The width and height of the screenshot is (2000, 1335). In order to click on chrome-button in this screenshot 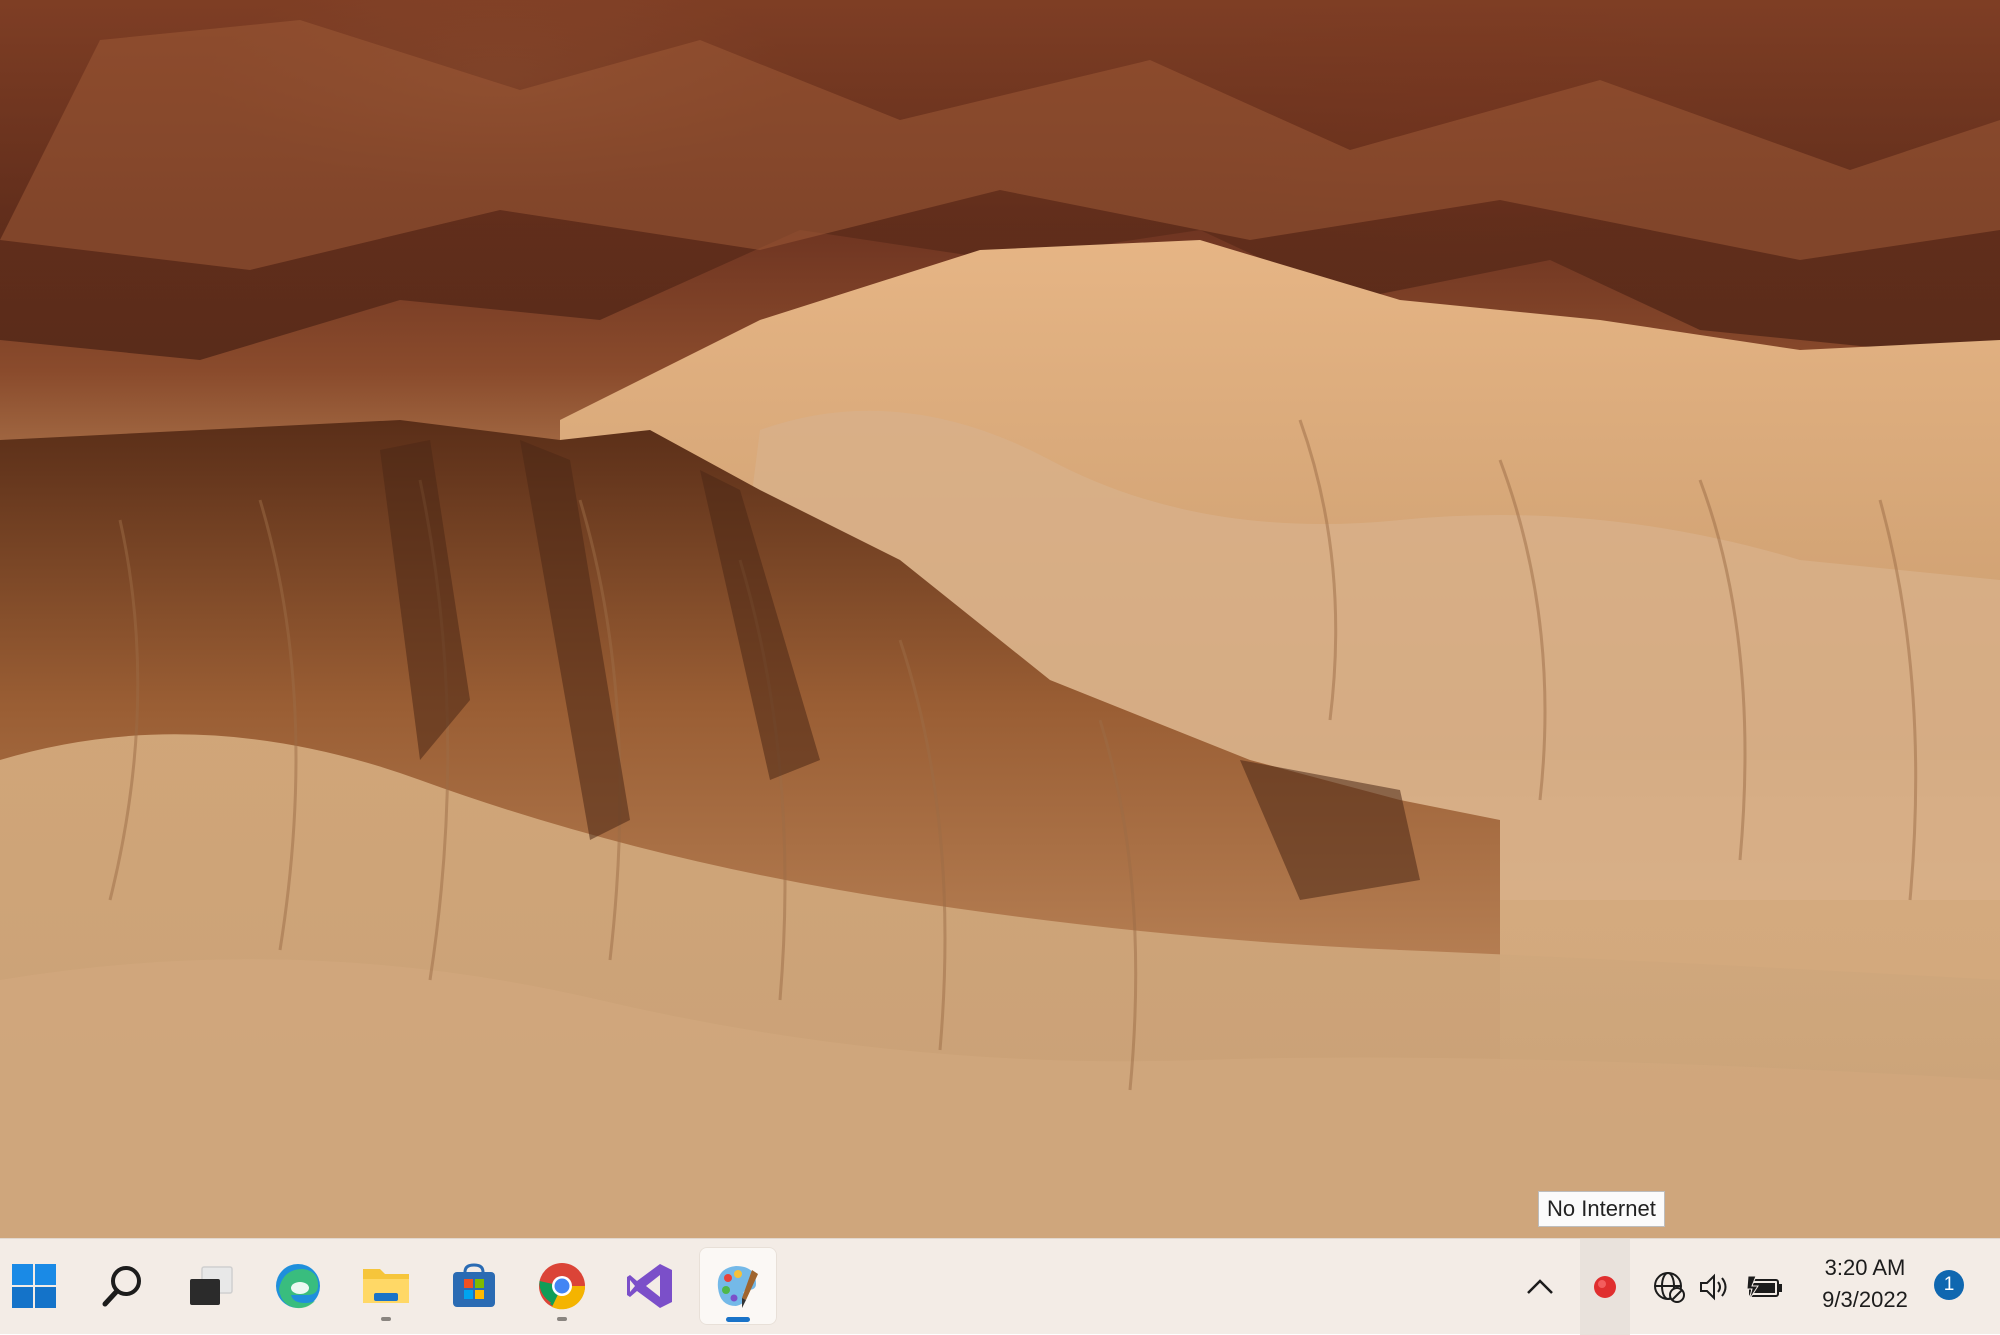, I will do `click(562, 1286)`.